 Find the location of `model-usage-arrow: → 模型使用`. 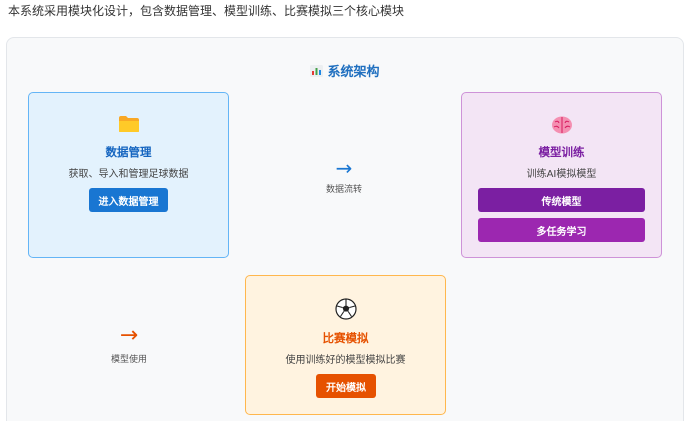

model-usage-arrow: → 模型使用 is located at coordinates (129, 343).